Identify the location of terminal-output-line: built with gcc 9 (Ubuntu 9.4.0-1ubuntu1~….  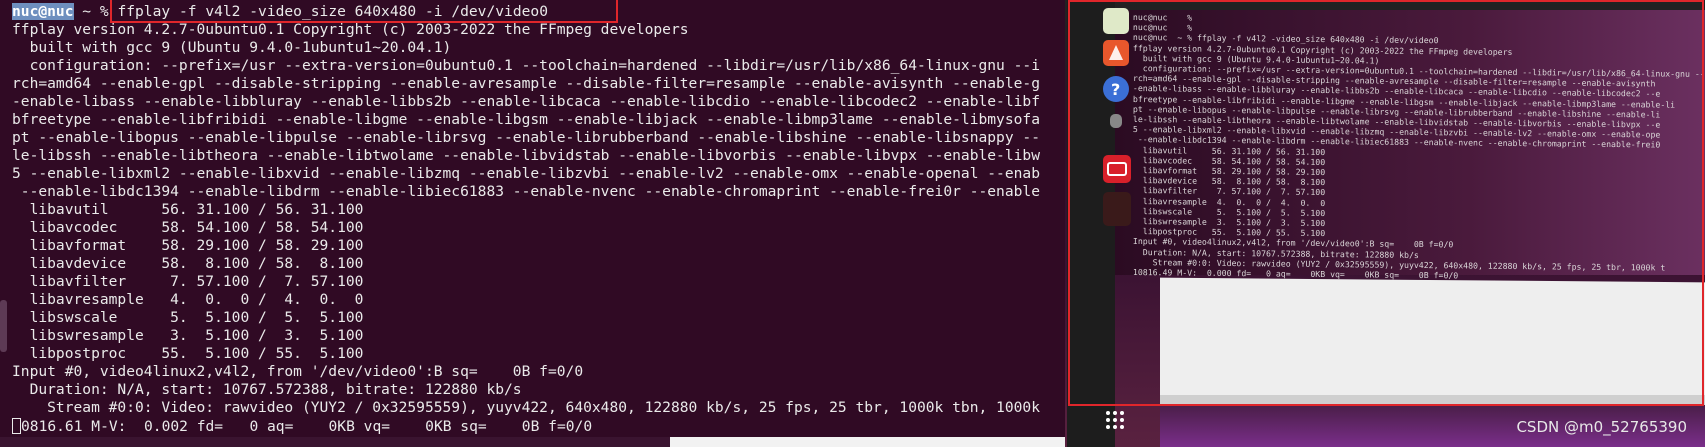
(232, 47).